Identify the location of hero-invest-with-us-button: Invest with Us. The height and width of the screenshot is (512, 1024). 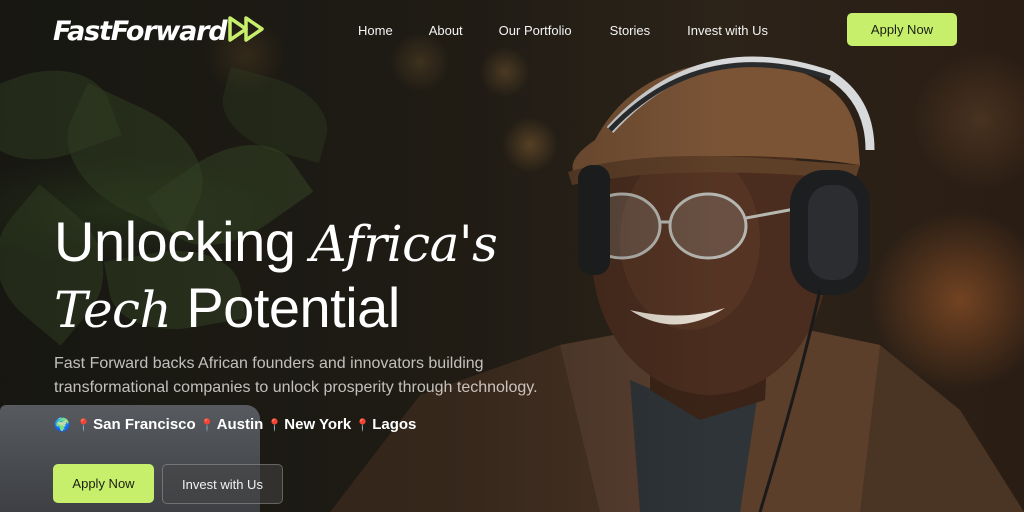
(222, 484).